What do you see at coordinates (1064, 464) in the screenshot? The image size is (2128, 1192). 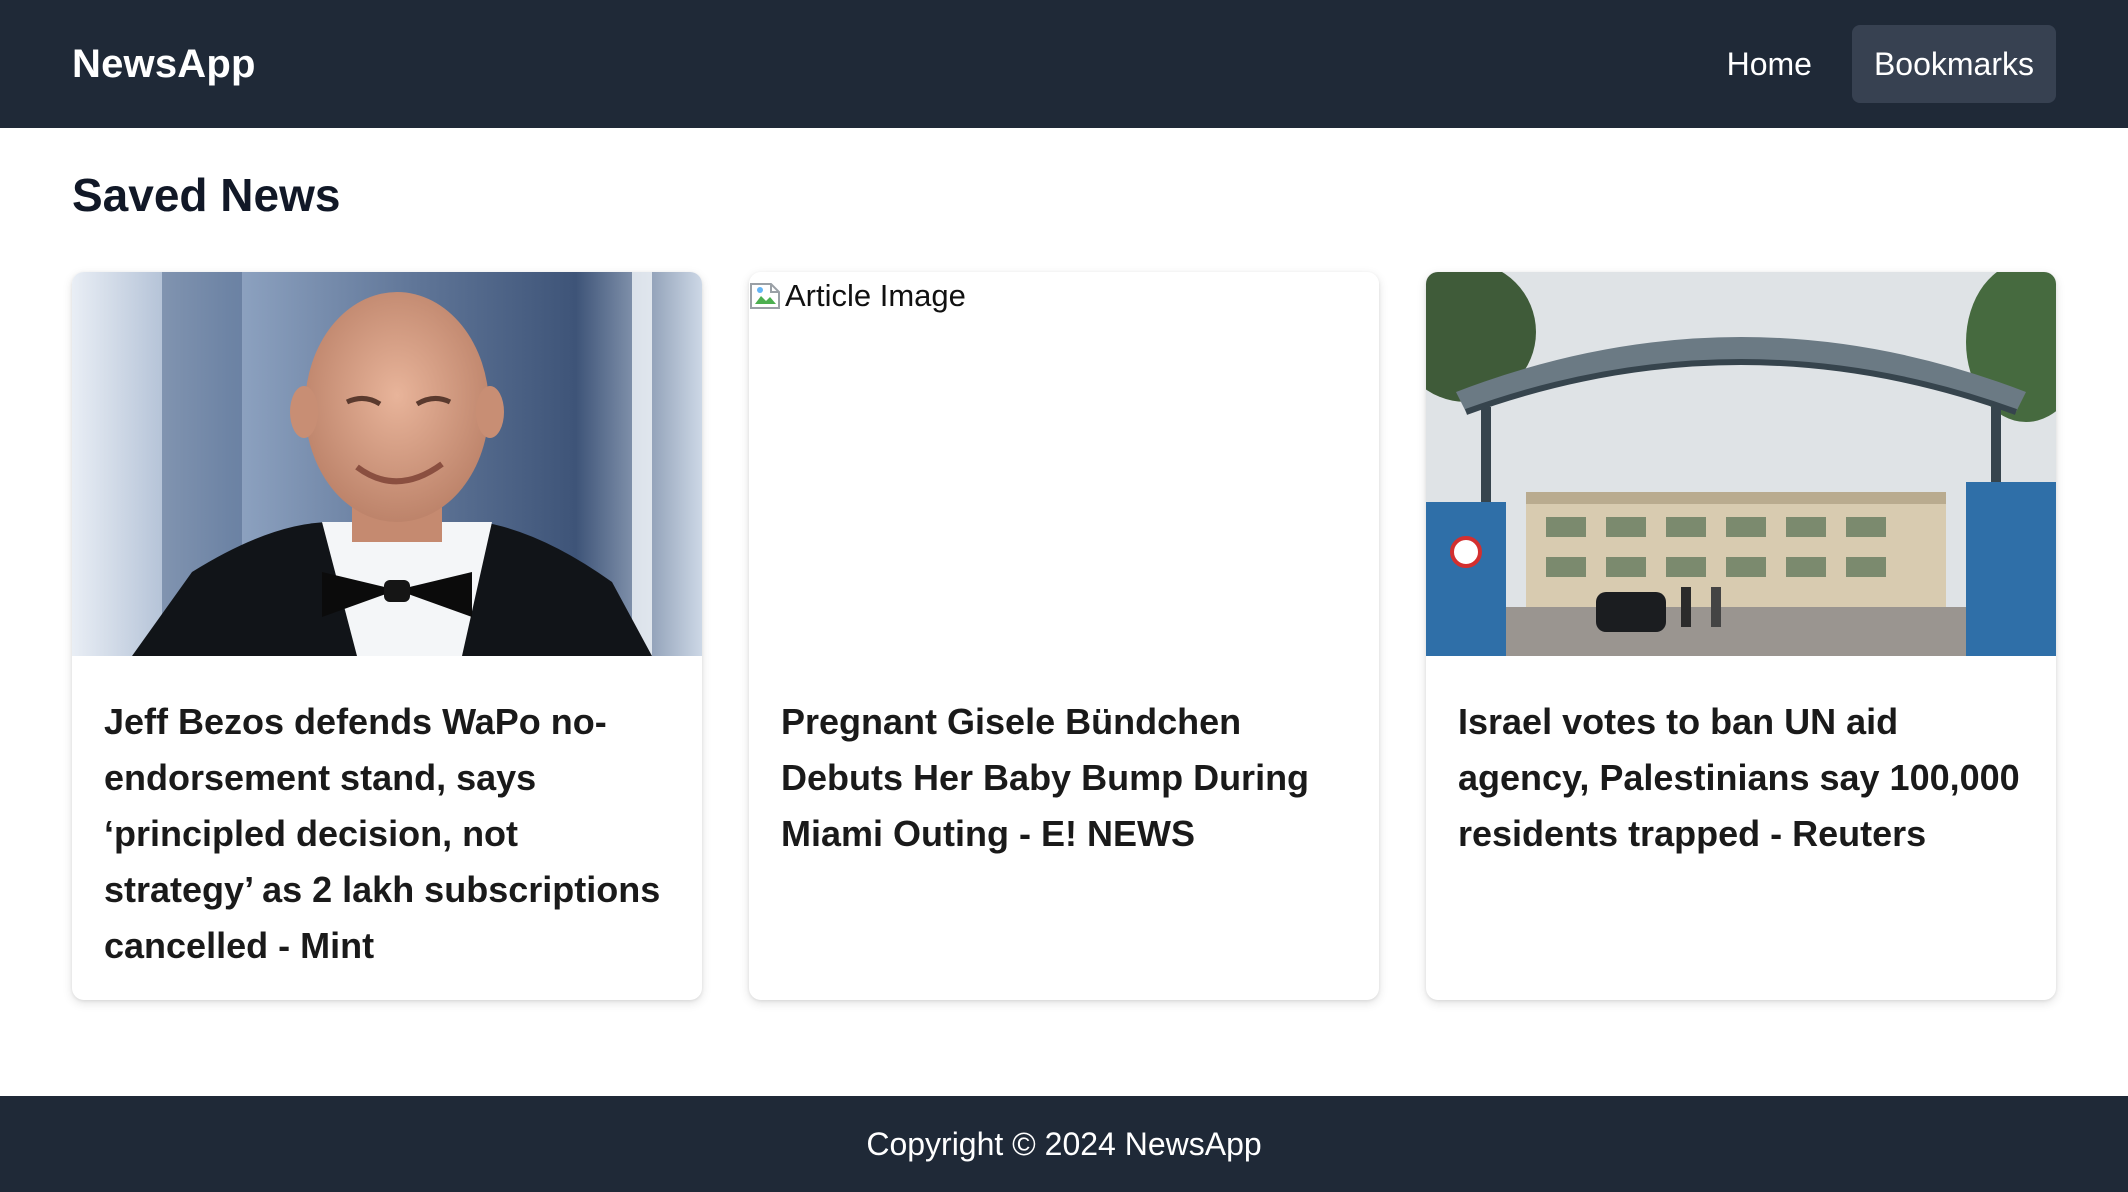 I see `article-image: Article Image` at bounding box center [1064, 464].